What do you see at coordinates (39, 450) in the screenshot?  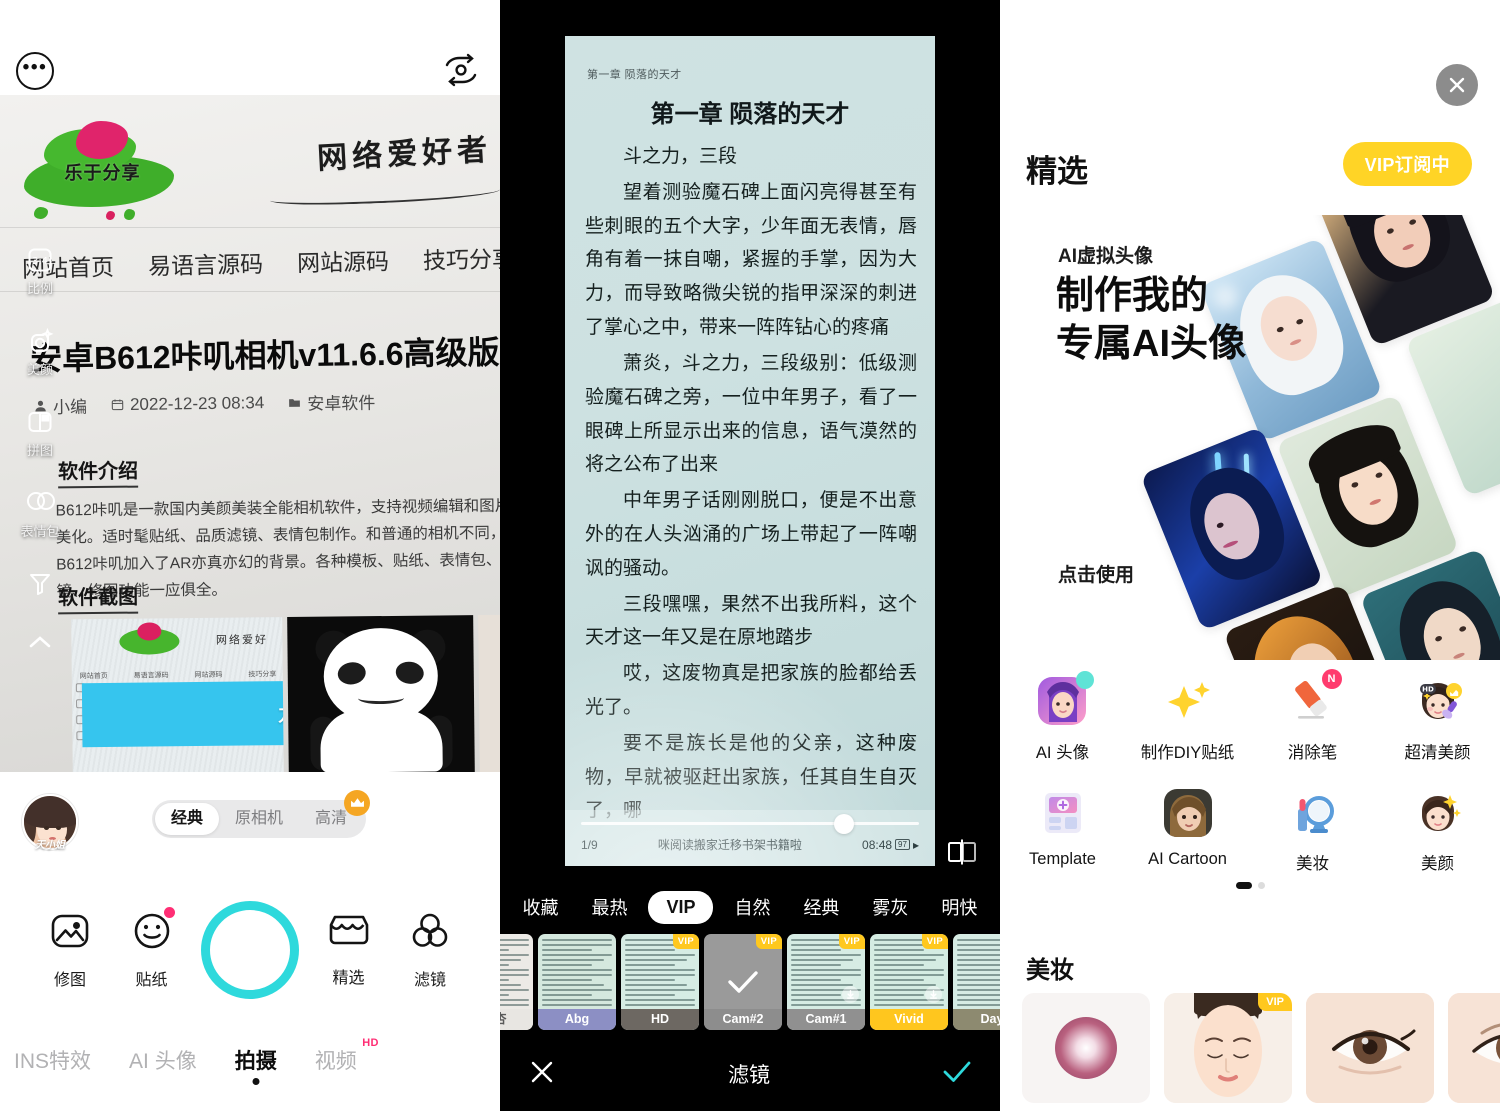 I see `side-tool-label: 拼图` at bounding box center [39, 450].